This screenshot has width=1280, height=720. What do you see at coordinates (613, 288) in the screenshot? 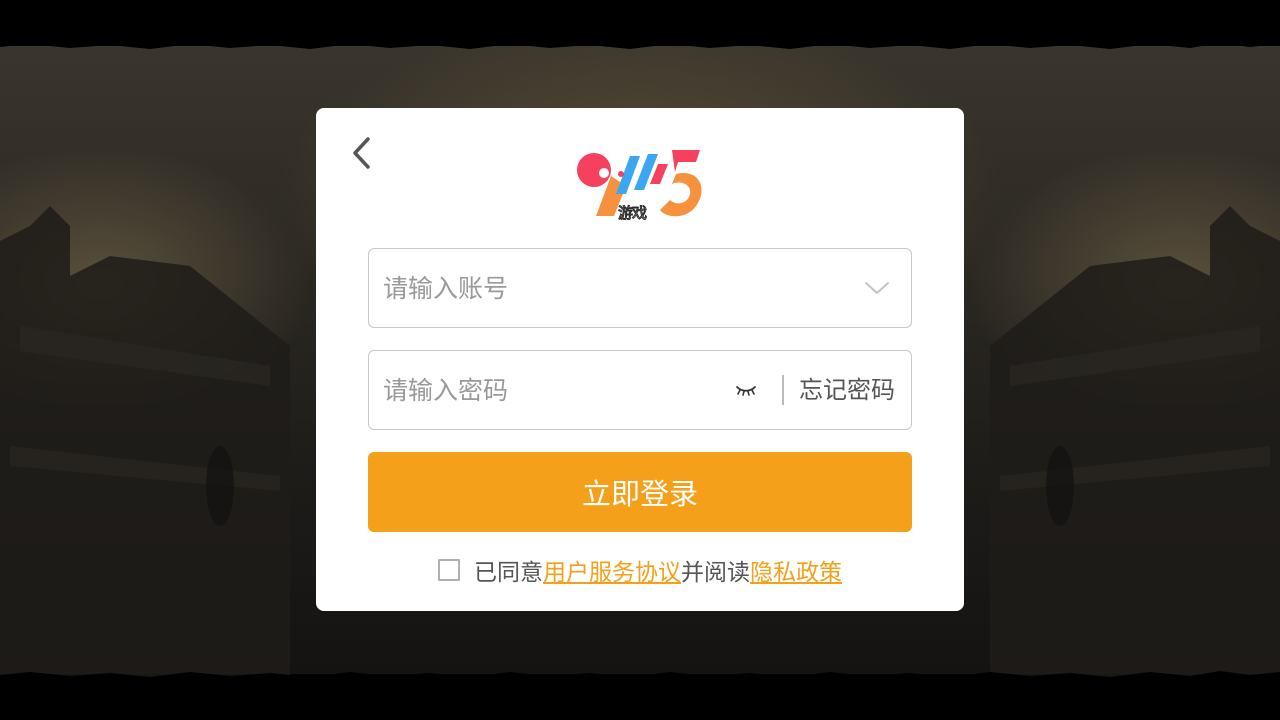
I see `account-input` at bounding box center [613, 288].